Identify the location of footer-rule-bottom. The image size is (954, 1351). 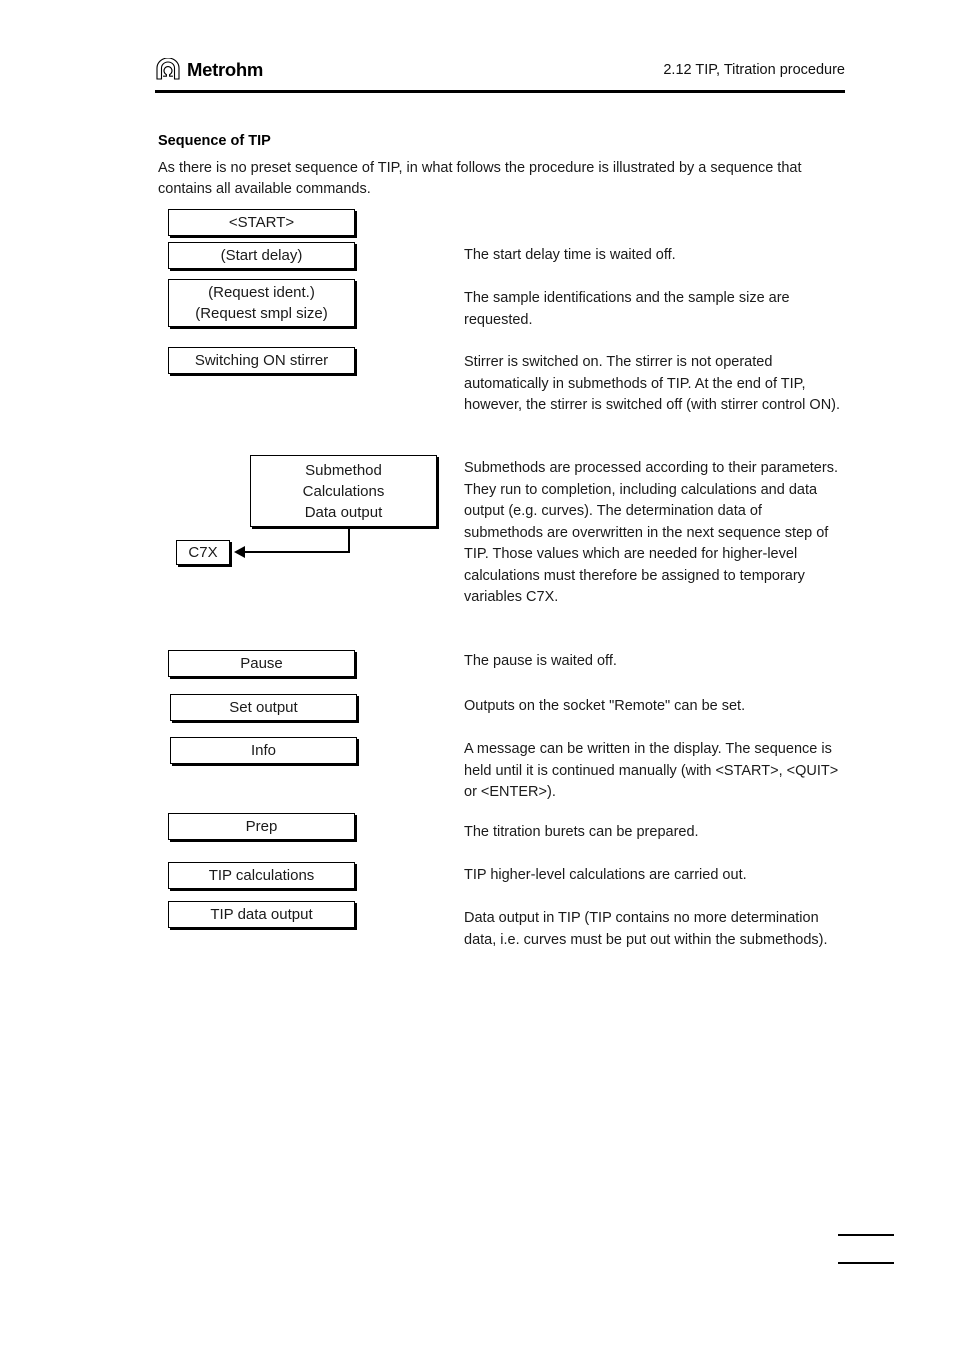
(866, 1263).